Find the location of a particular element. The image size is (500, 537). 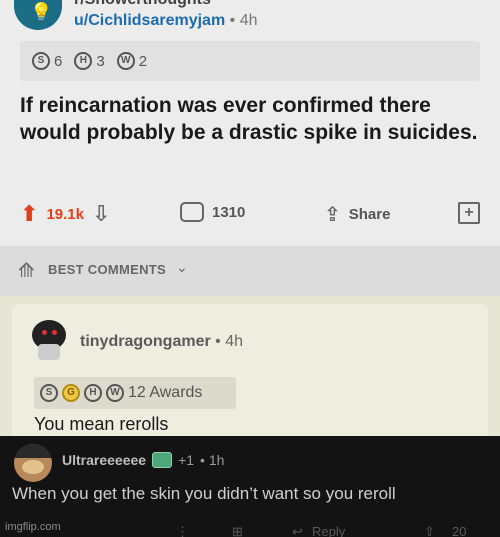

lightbulb-icon: 💡 is located at coordinates (41, 12).